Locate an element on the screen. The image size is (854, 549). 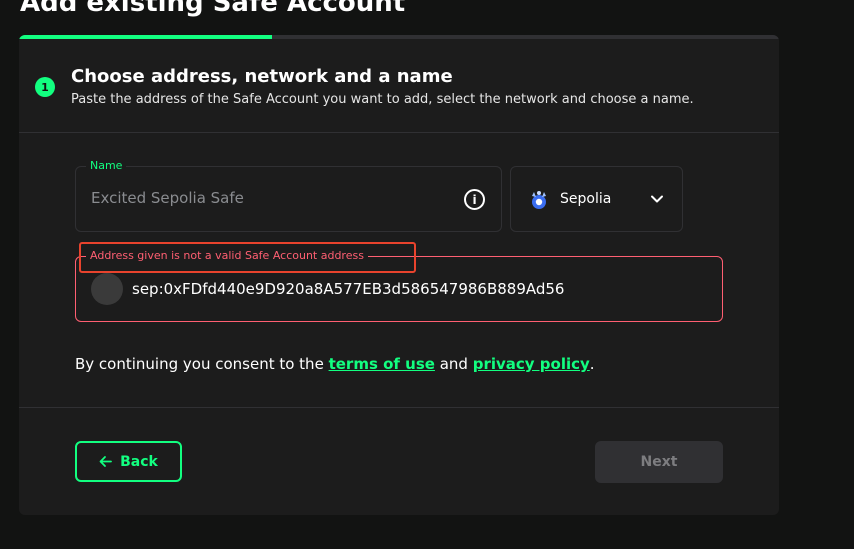
consent-middle: and is located at coordinates (453, 364).